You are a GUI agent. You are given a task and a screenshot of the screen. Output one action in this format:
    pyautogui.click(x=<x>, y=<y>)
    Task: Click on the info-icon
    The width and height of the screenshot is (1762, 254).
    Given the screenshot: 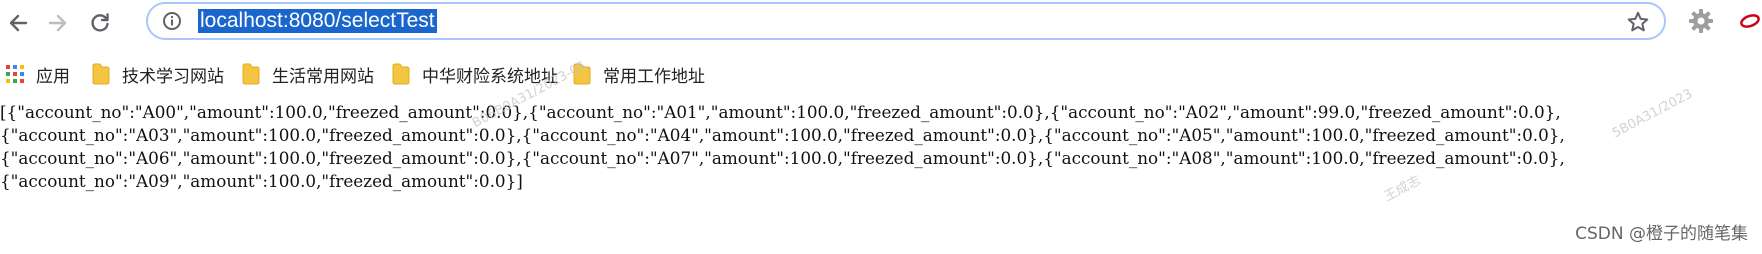 What is the action you would take?
    pyautogui.click(x=172, y=23)
    